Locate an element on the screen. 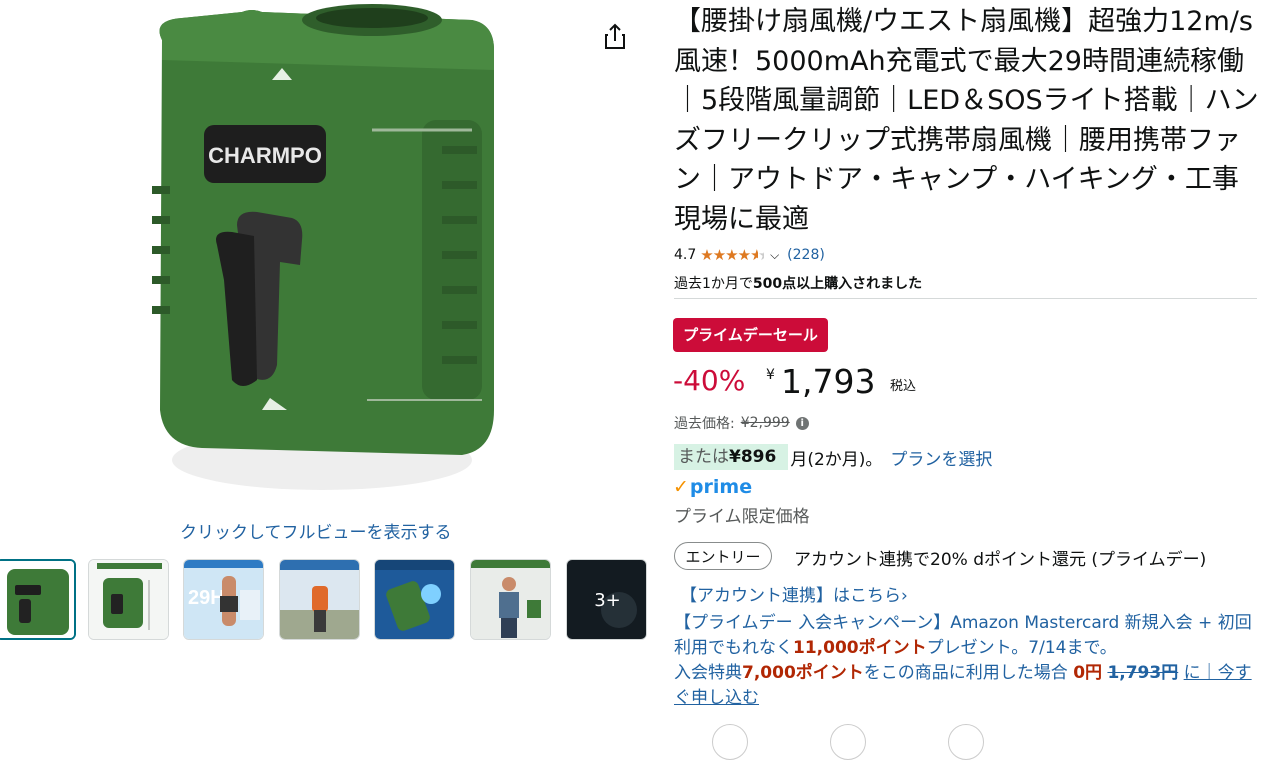 The width and height of the screenshot is (1278, 760). rating-value: 4.7 is located at coordinates (685, 255).